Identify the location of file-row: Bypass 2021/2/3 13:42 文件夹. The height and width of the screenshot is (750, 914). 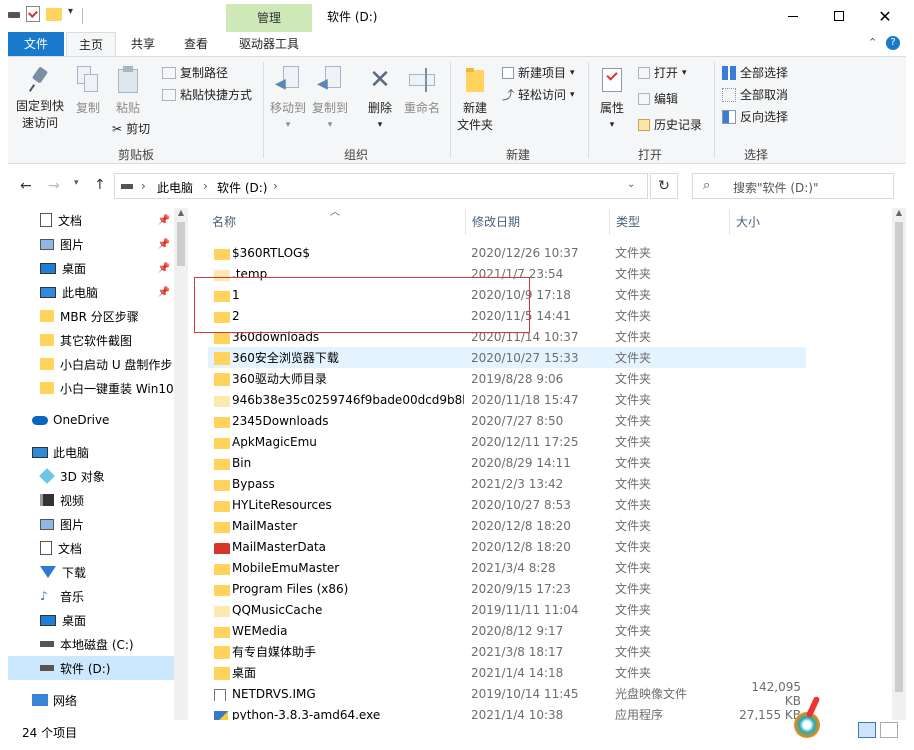
(507, 483).